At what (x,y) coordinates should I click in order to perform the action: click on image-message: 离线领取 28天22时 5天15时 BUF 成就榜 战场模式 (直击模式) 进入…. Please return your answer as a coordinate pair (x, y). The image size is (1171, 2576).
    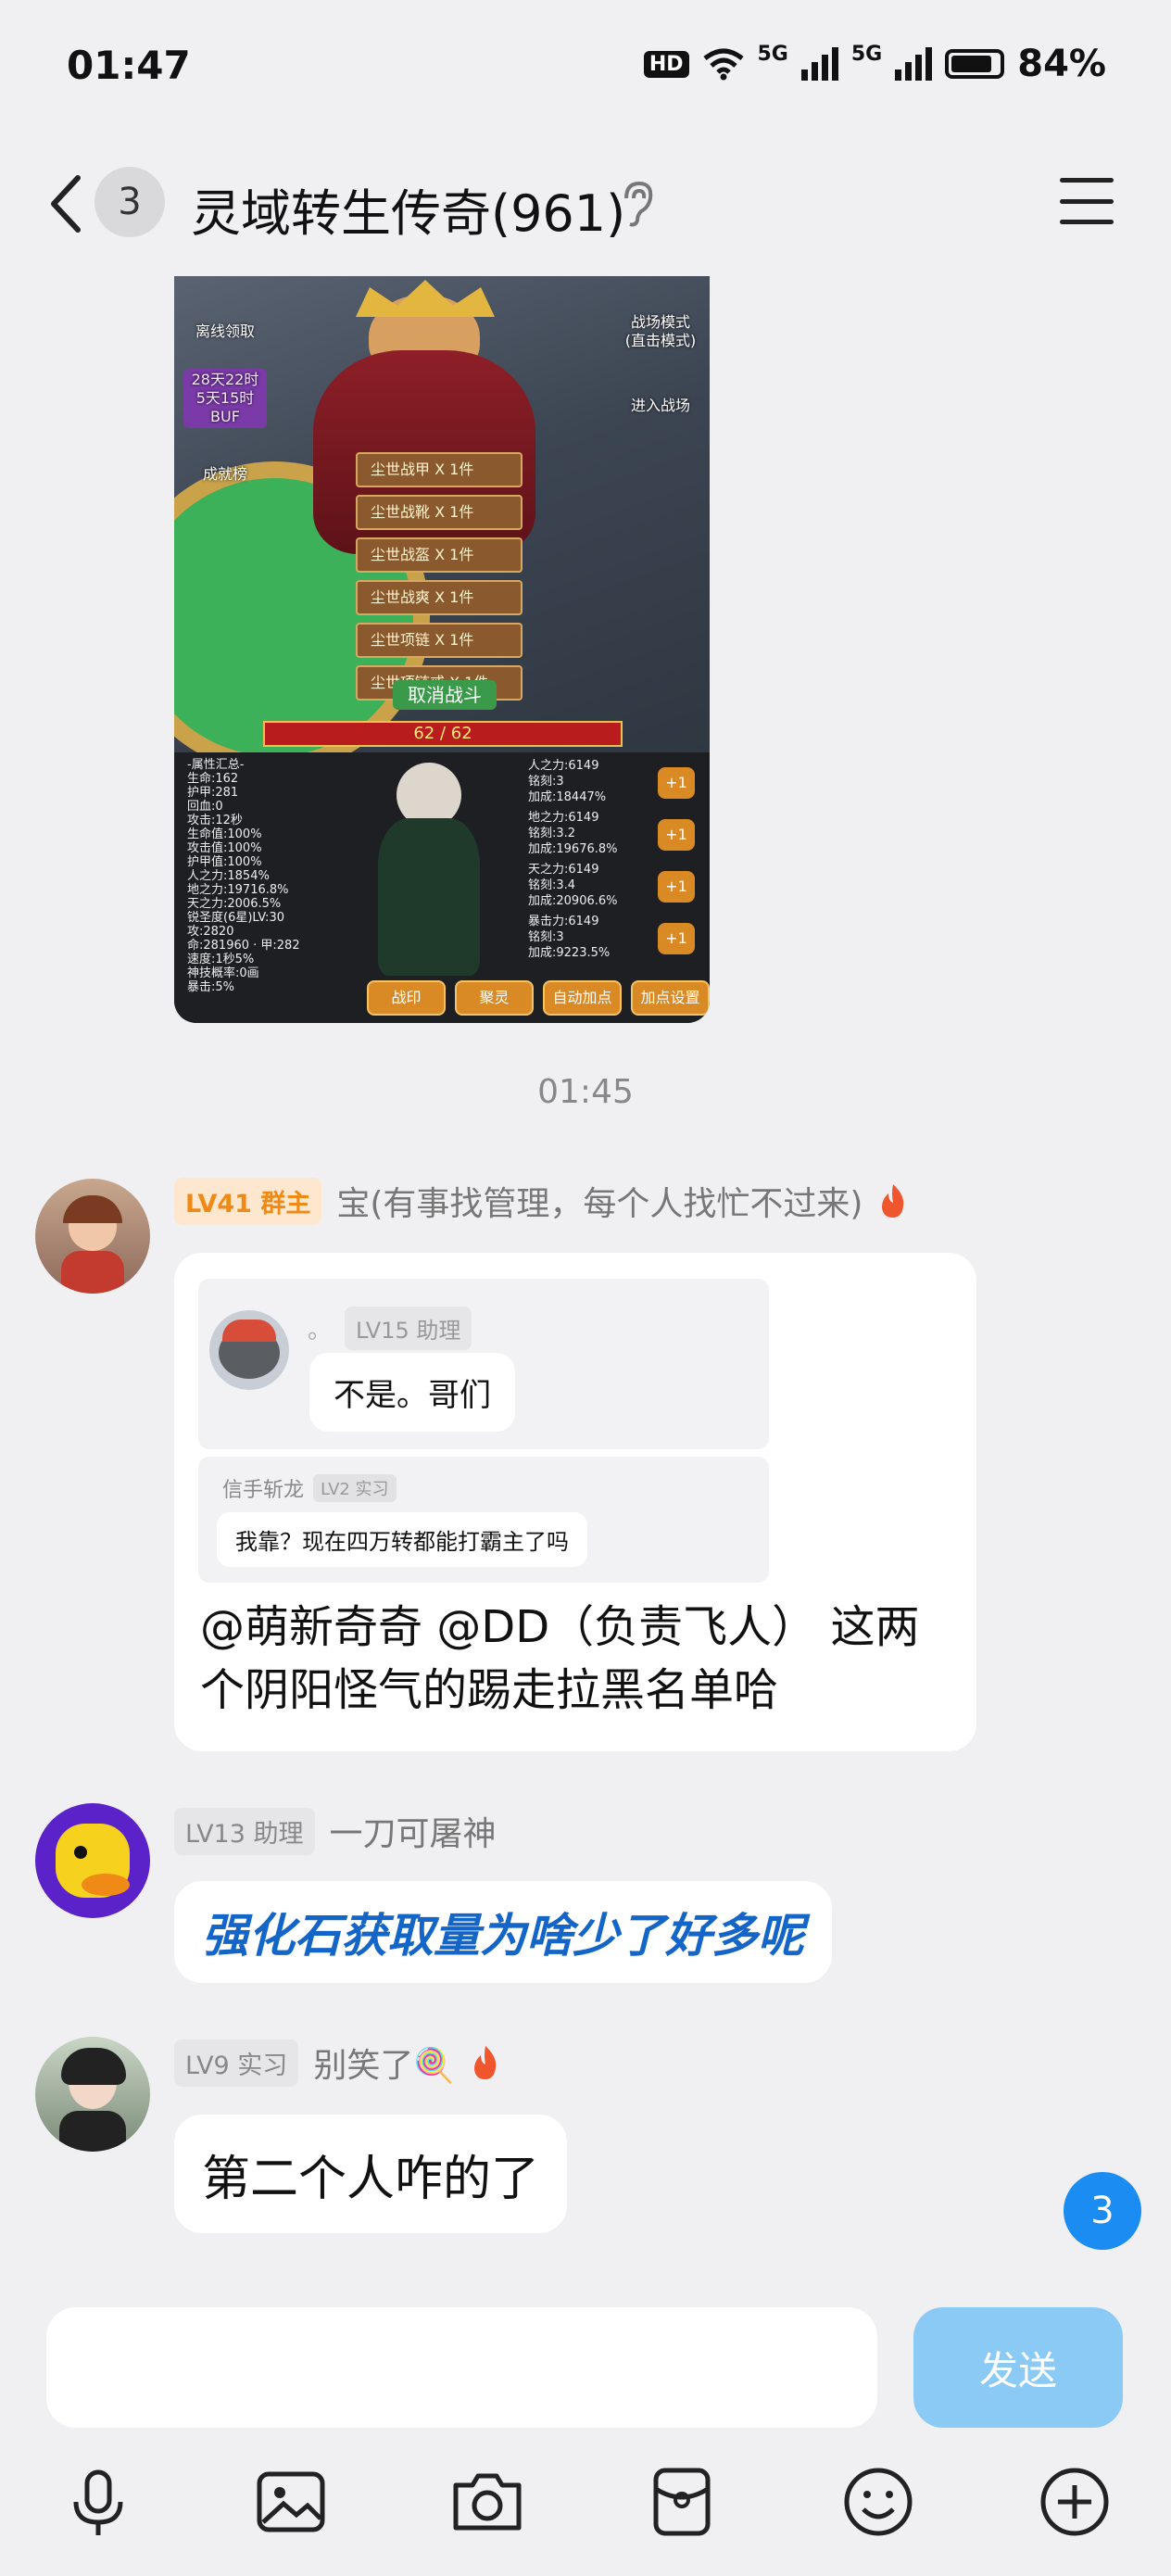
    Looking at the image, I should click on (442, 649).